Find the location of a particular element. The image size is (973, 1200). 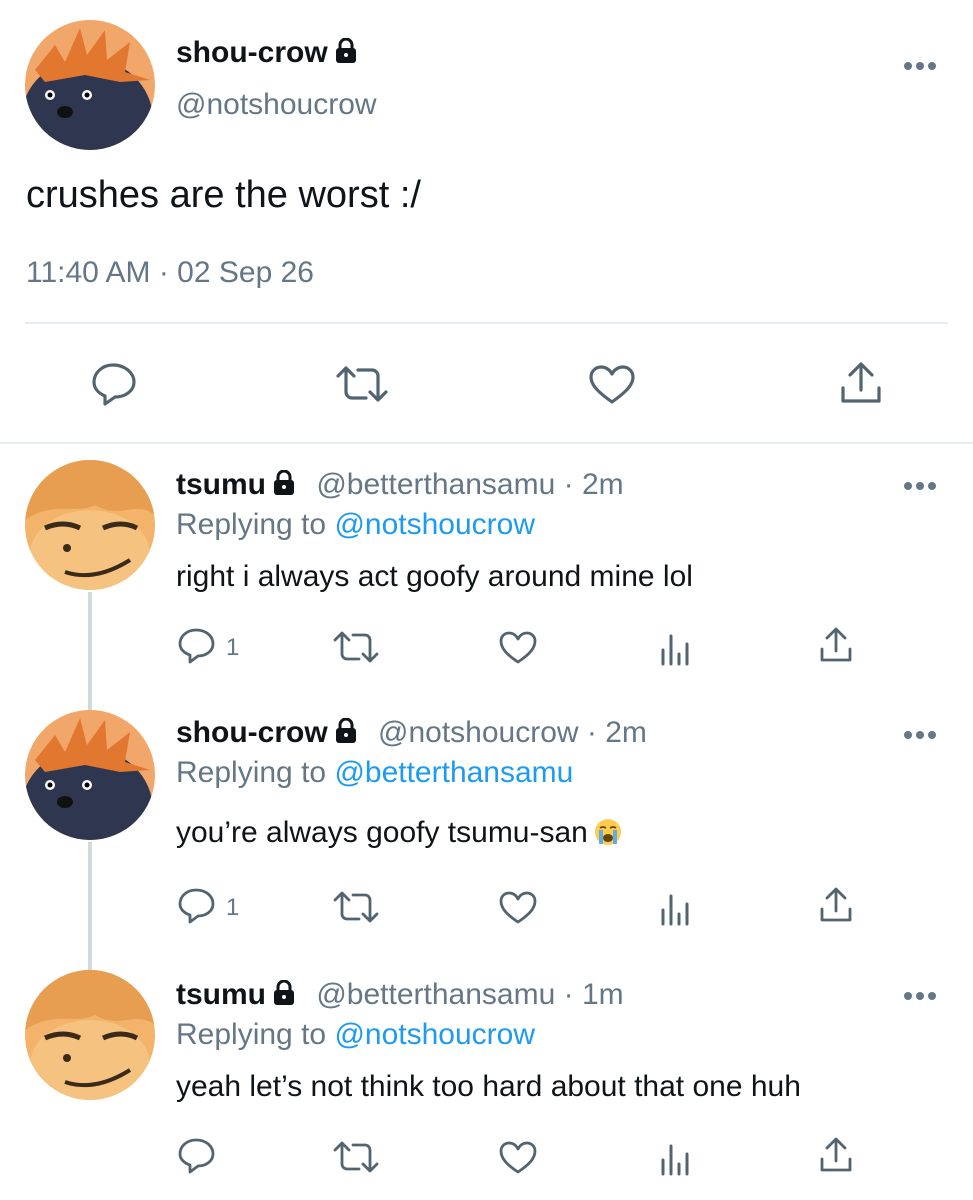

replying-to-line: Replying to @betterthansamu is located at coordinates (374, 773).